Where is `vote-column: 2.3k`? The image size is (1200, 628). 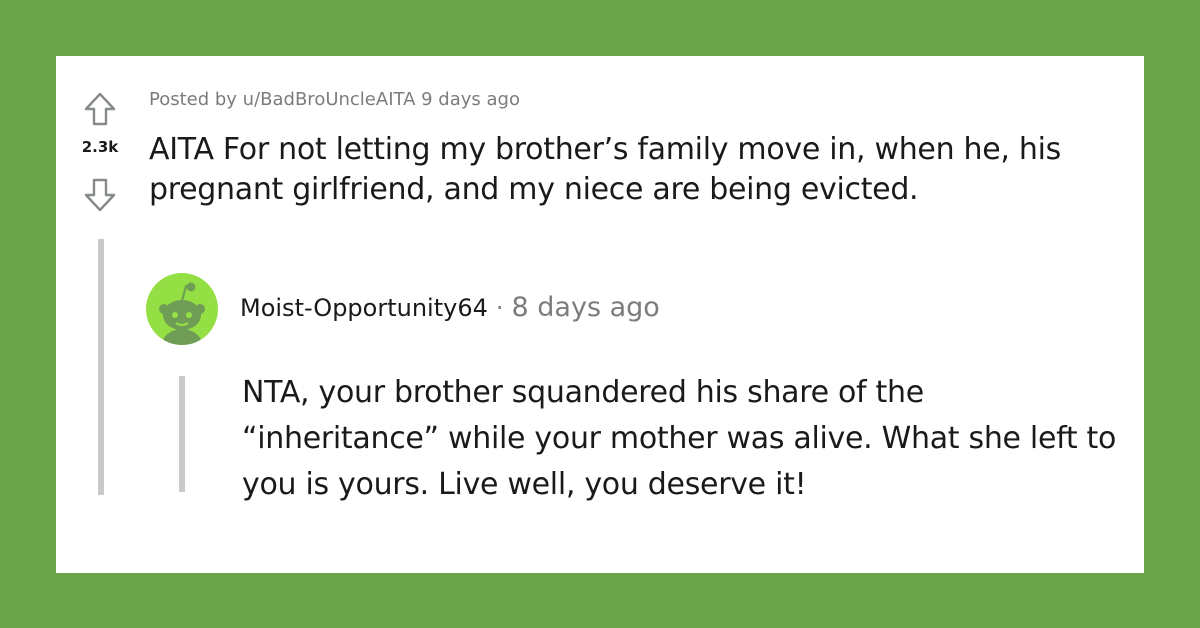 vote-column: 2.3k is located at coordinates (100, 152).